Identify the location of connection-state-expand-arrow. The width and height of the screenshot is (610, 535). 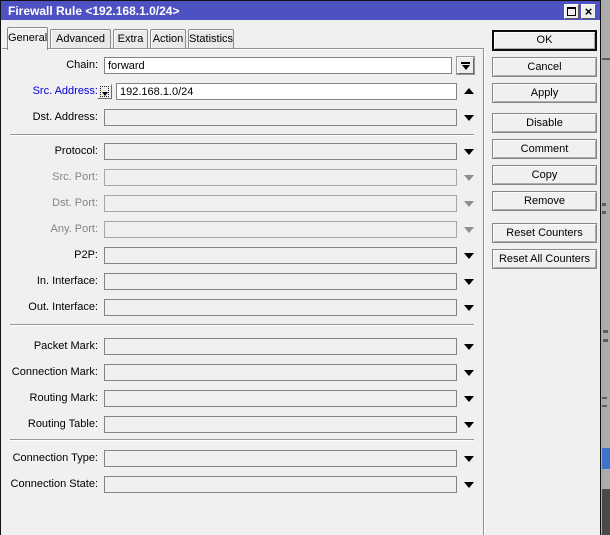
(469, 485).